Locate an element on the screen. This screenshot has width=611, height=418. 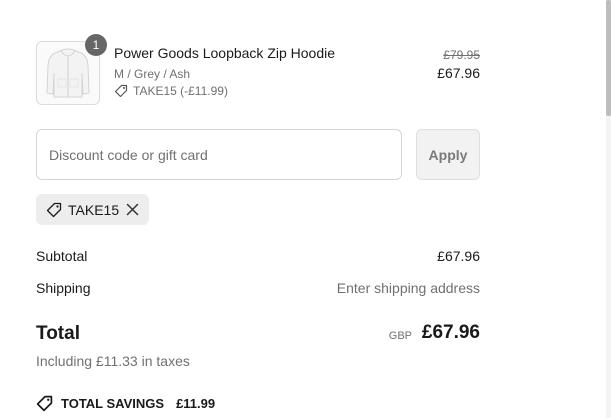
discount-form: Apply is located at coordinates (258, 154).